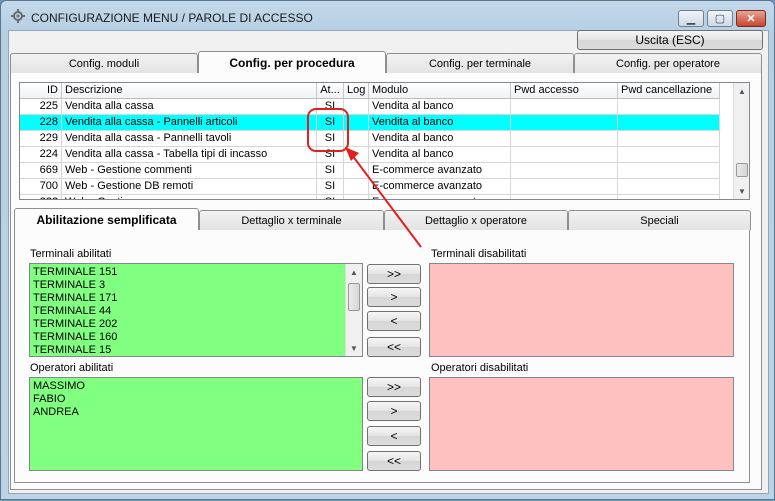  What do you see at coordinates (581, 424) in the screenshot?
I see `disabled-operators-list` at bounding box center [581, 424].